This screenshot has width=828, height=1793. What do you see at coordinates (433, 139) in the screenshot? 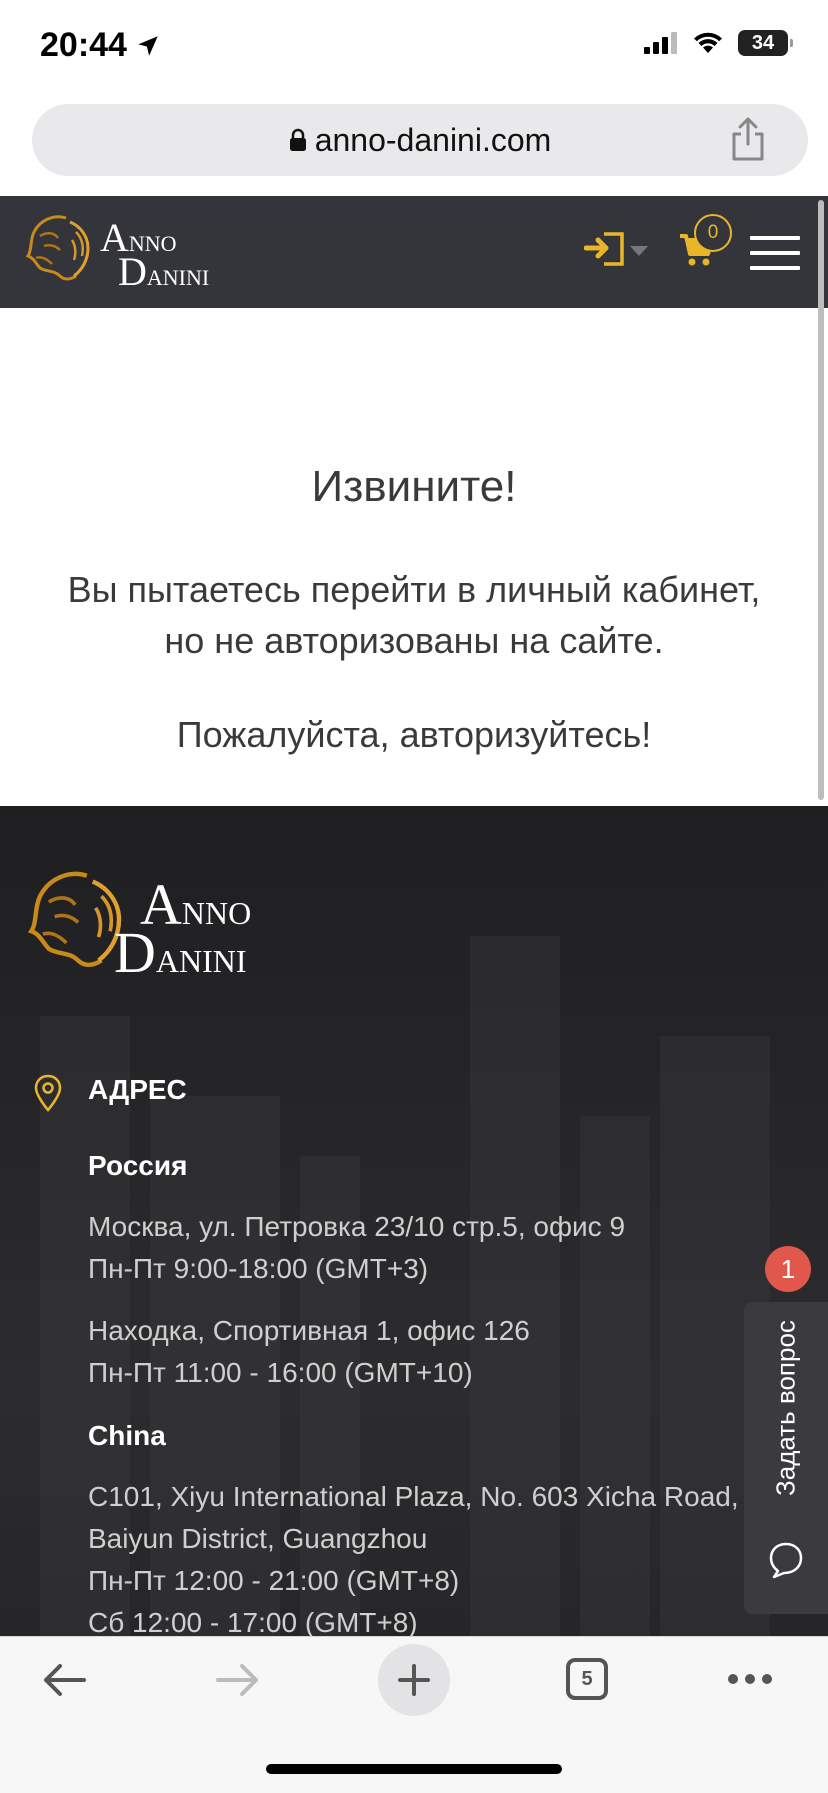
I see `url-text: anno-danini.com` at bounding box center [433, 139].